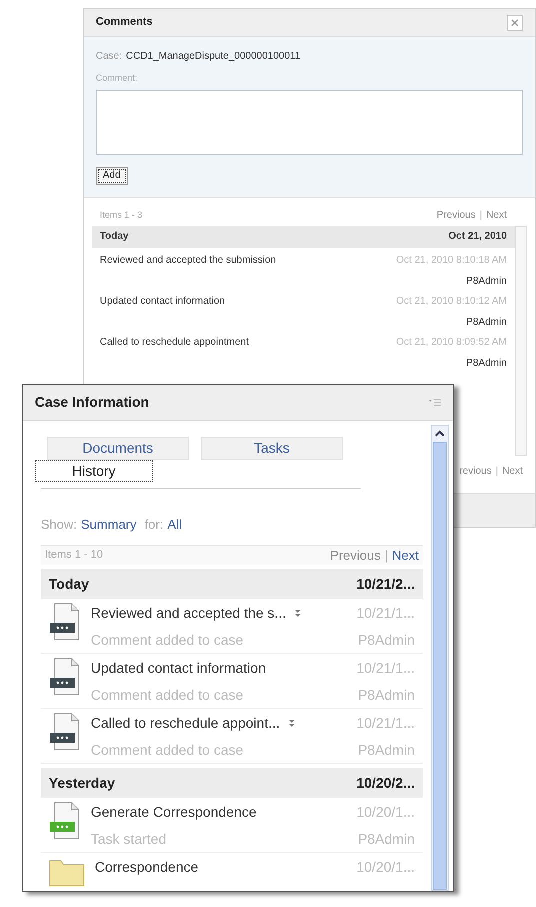 The height and width of the screenshot is (907, 536). Describe the element at coordinates (74, 555) in the screenshot. I see `items-range: Items 1 - 10` at that location.